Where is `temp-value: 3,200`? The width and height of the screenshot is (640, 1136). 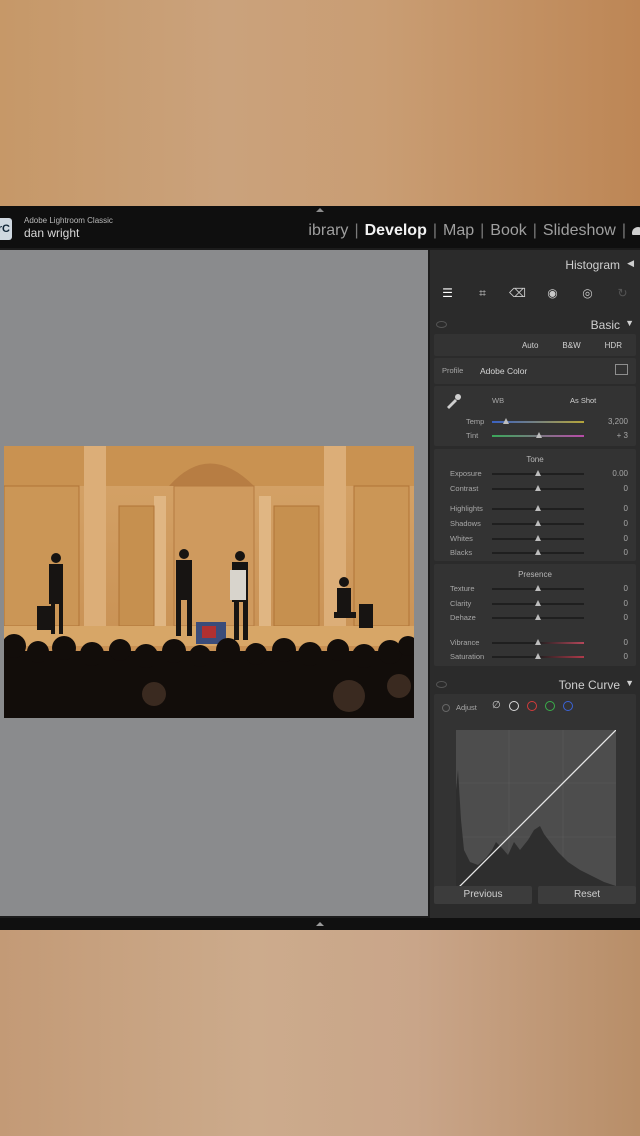 temp-value: 3,200 is located at coordinates (618, 421).